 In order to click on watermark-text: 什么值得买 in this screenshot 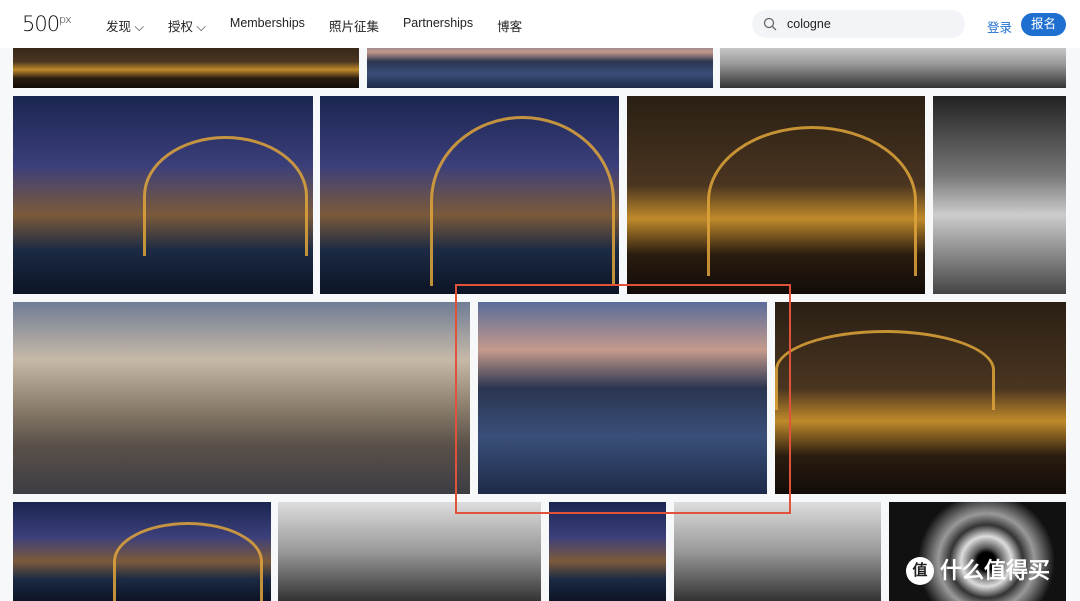, I will do `click(995, 570)`.